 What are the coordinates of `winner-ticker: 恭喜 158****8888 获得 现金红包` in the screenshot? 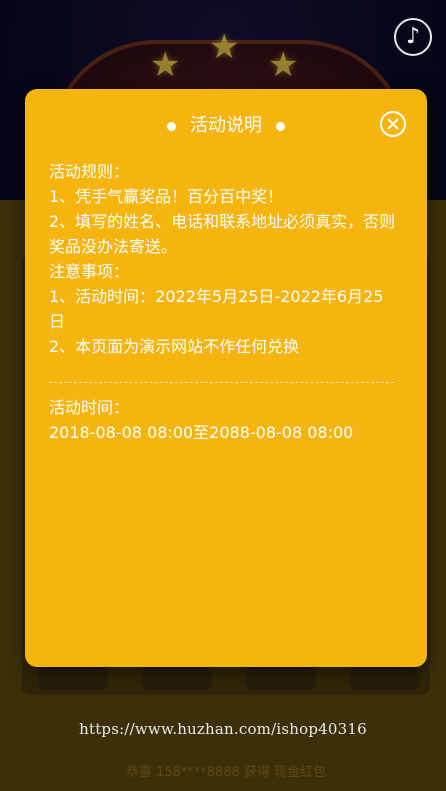 It's located at (226, 773).